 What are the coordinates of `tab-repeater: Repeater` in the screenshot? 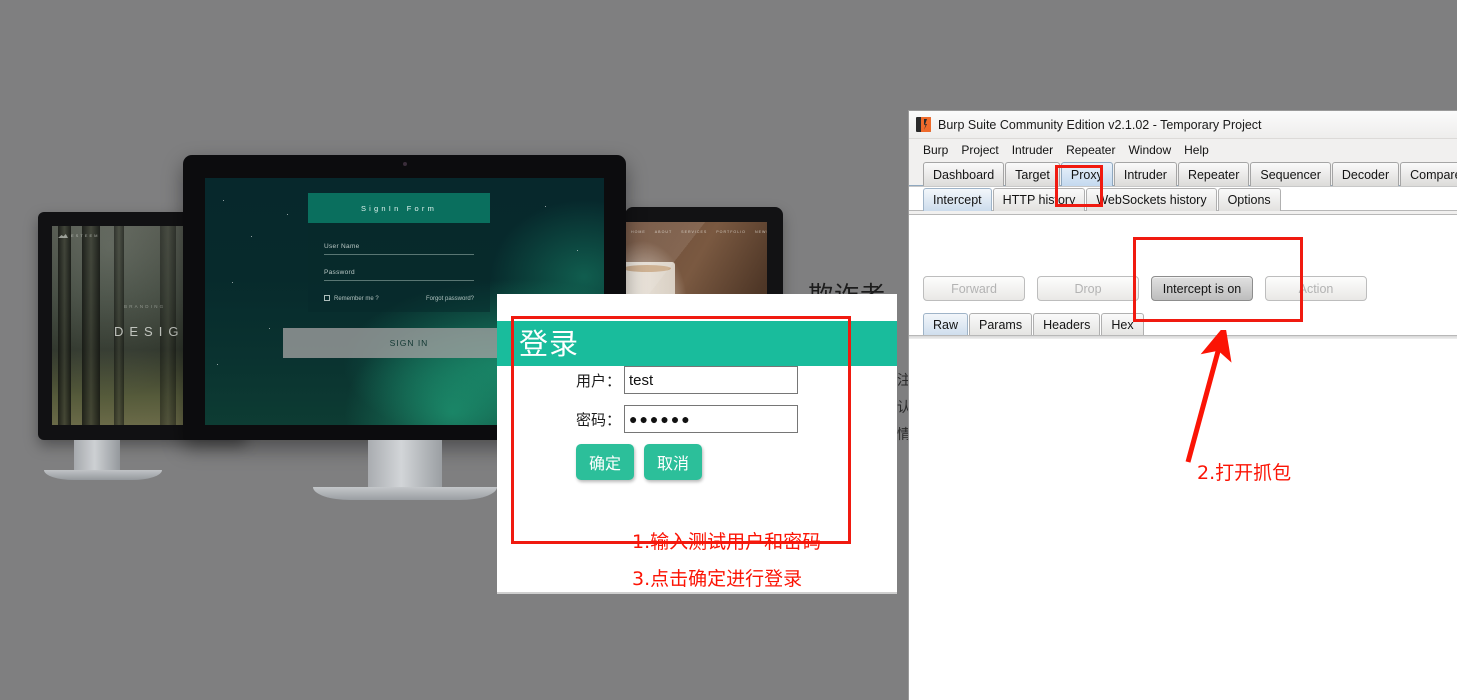 It's located at (1213, 174).